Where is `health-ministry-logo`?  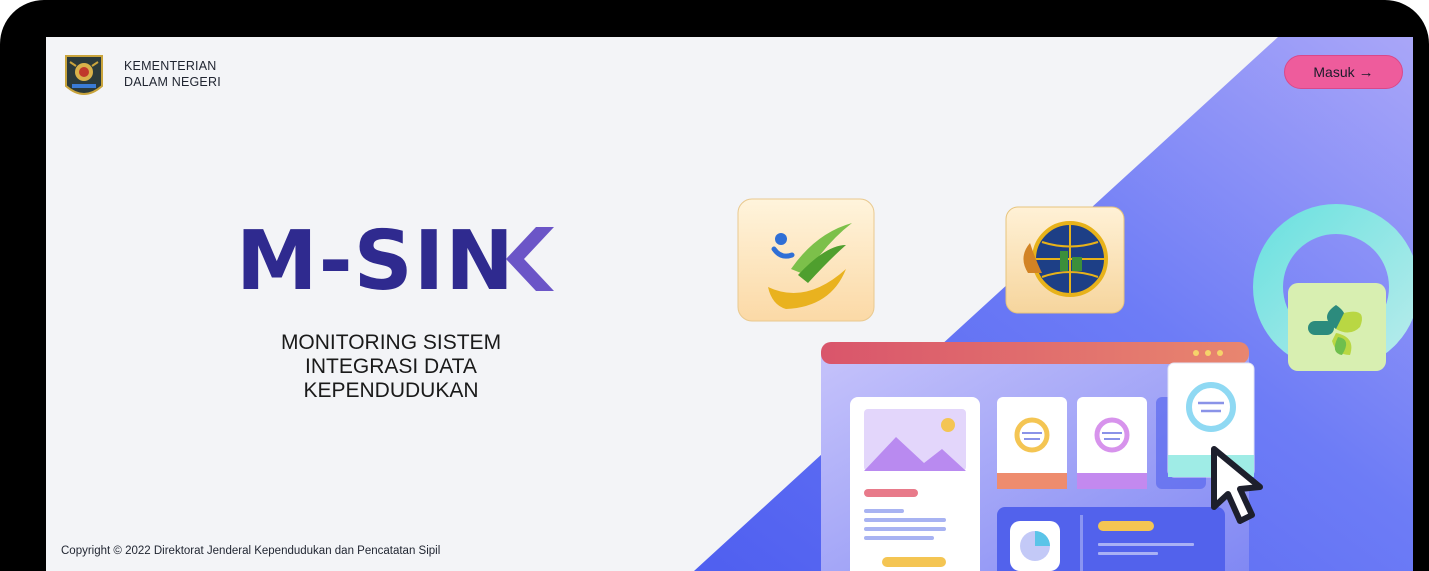 health-ministry-logo is located at coordinates (1337, 327).